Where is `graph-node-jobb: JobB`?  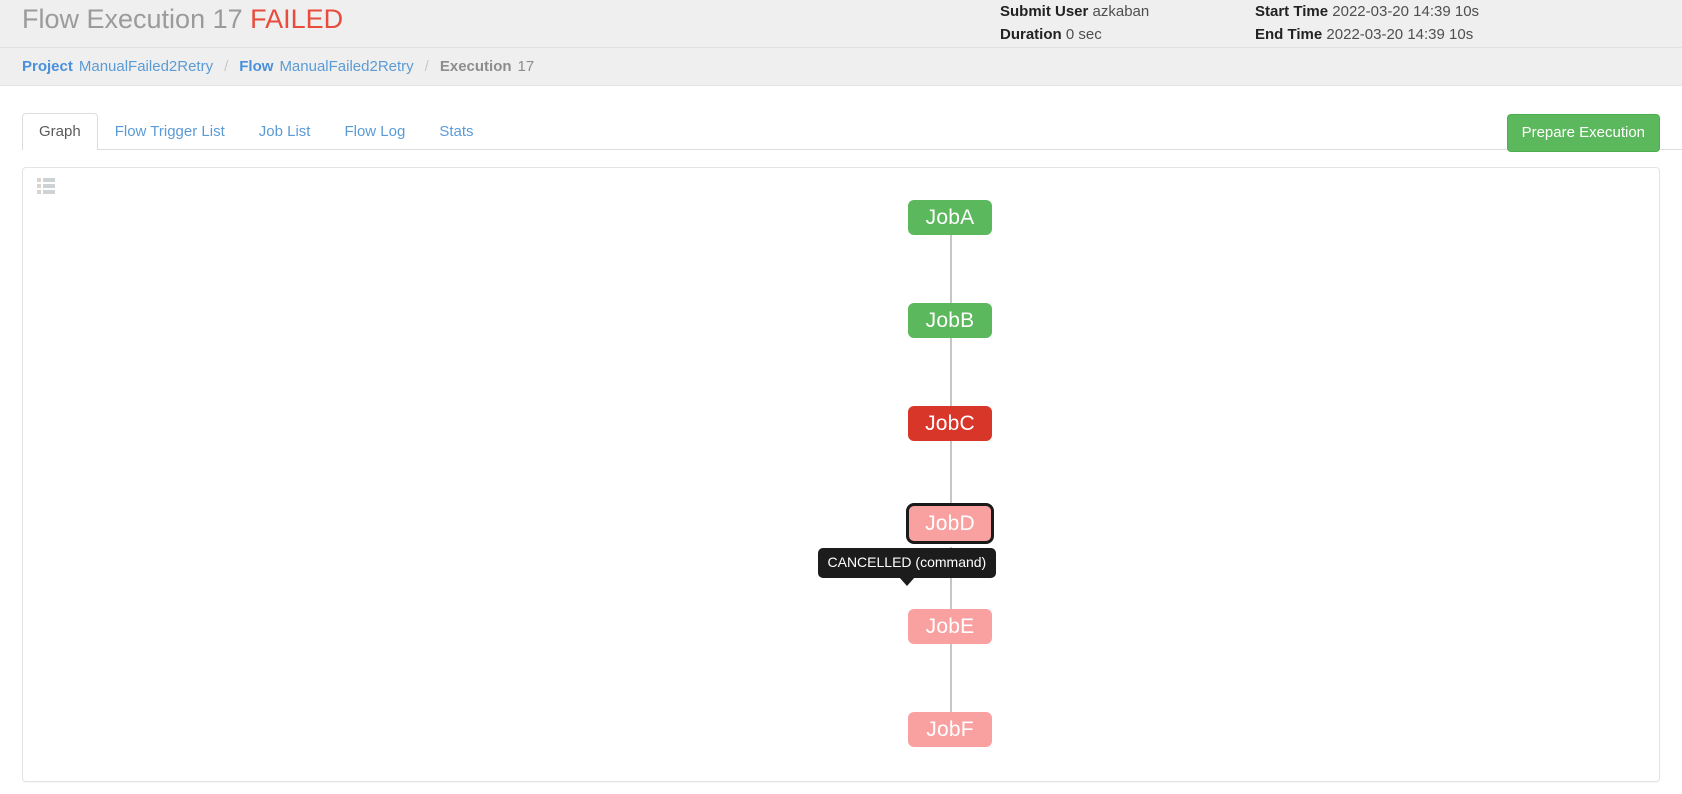 graph-node-jobb: JobB is located at coordinates (950, 320).